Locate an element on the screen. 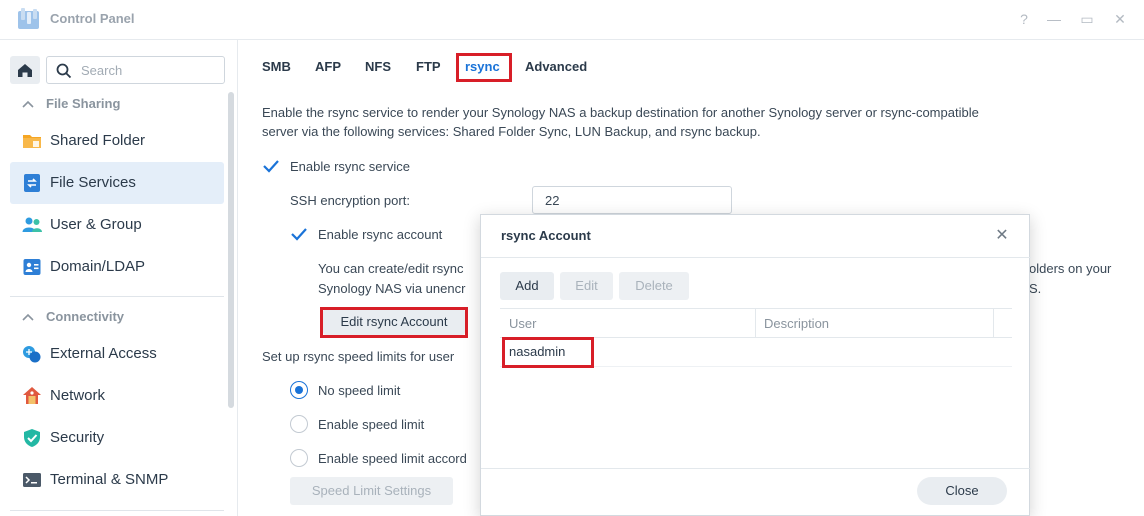  speed-option-label: Enable speed limit accord is located at coordinates (392, 458).